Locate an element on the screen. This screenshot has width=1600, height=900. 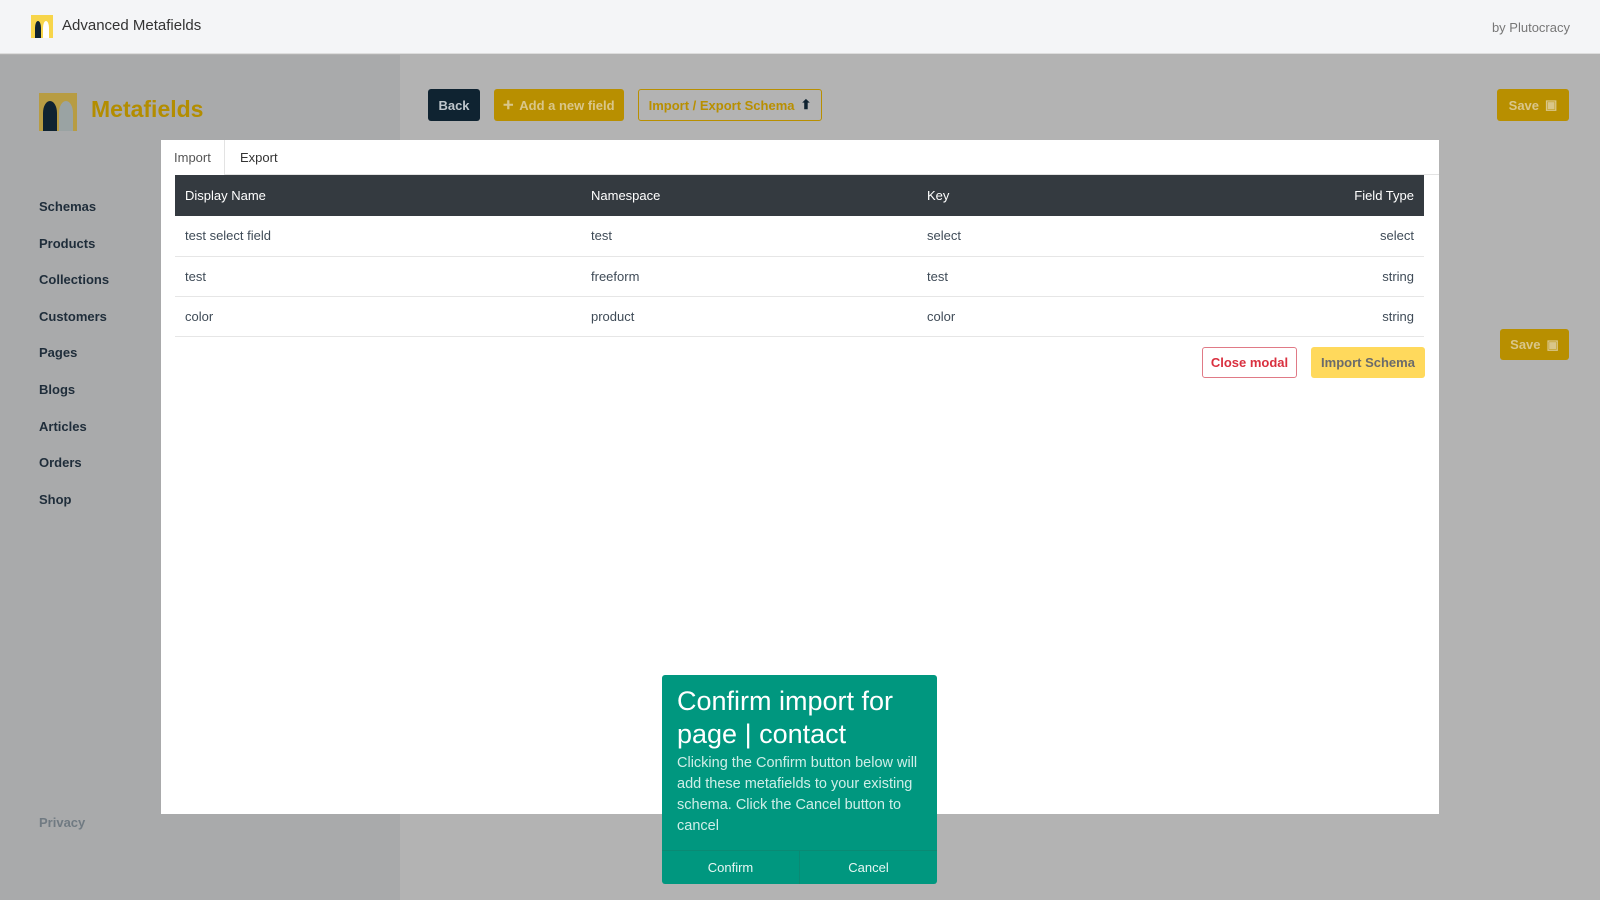
save-button-secondary: Save ▣ is located at coordinates (1534, 344).